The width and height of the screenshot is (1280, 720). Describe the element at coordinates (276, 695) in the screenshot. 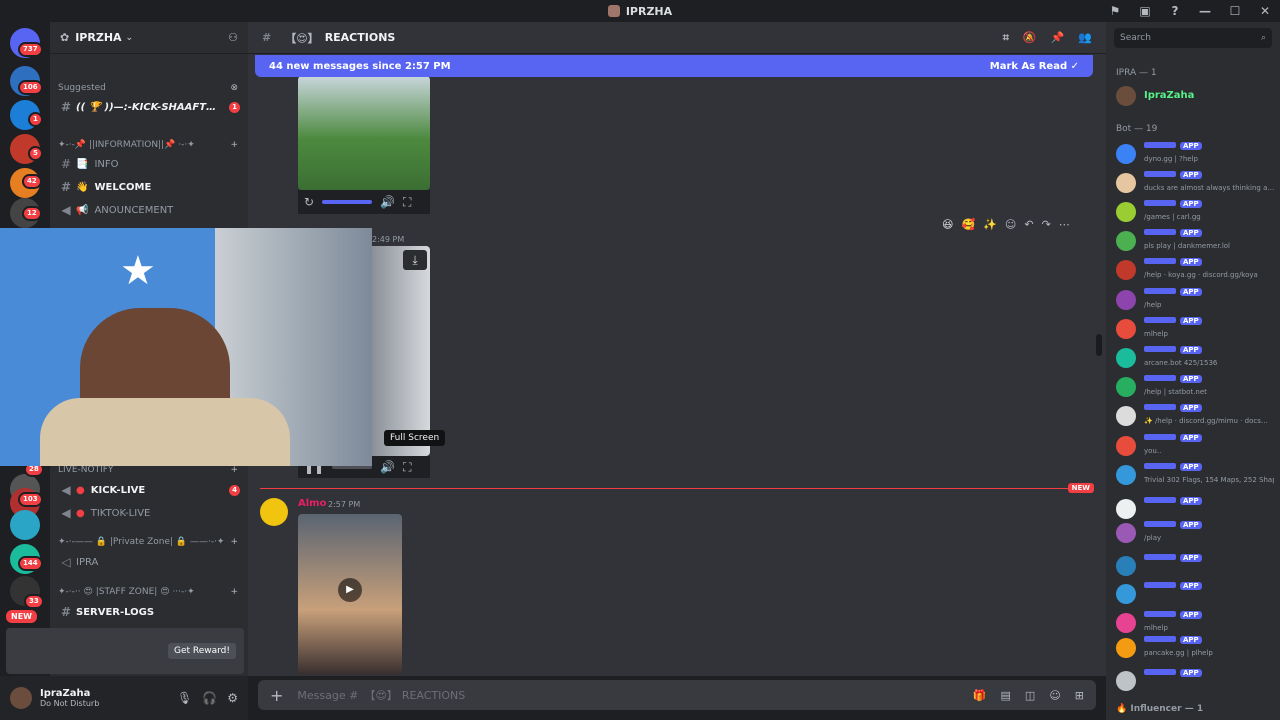

I see `add-attachment-icon: +` at that location.